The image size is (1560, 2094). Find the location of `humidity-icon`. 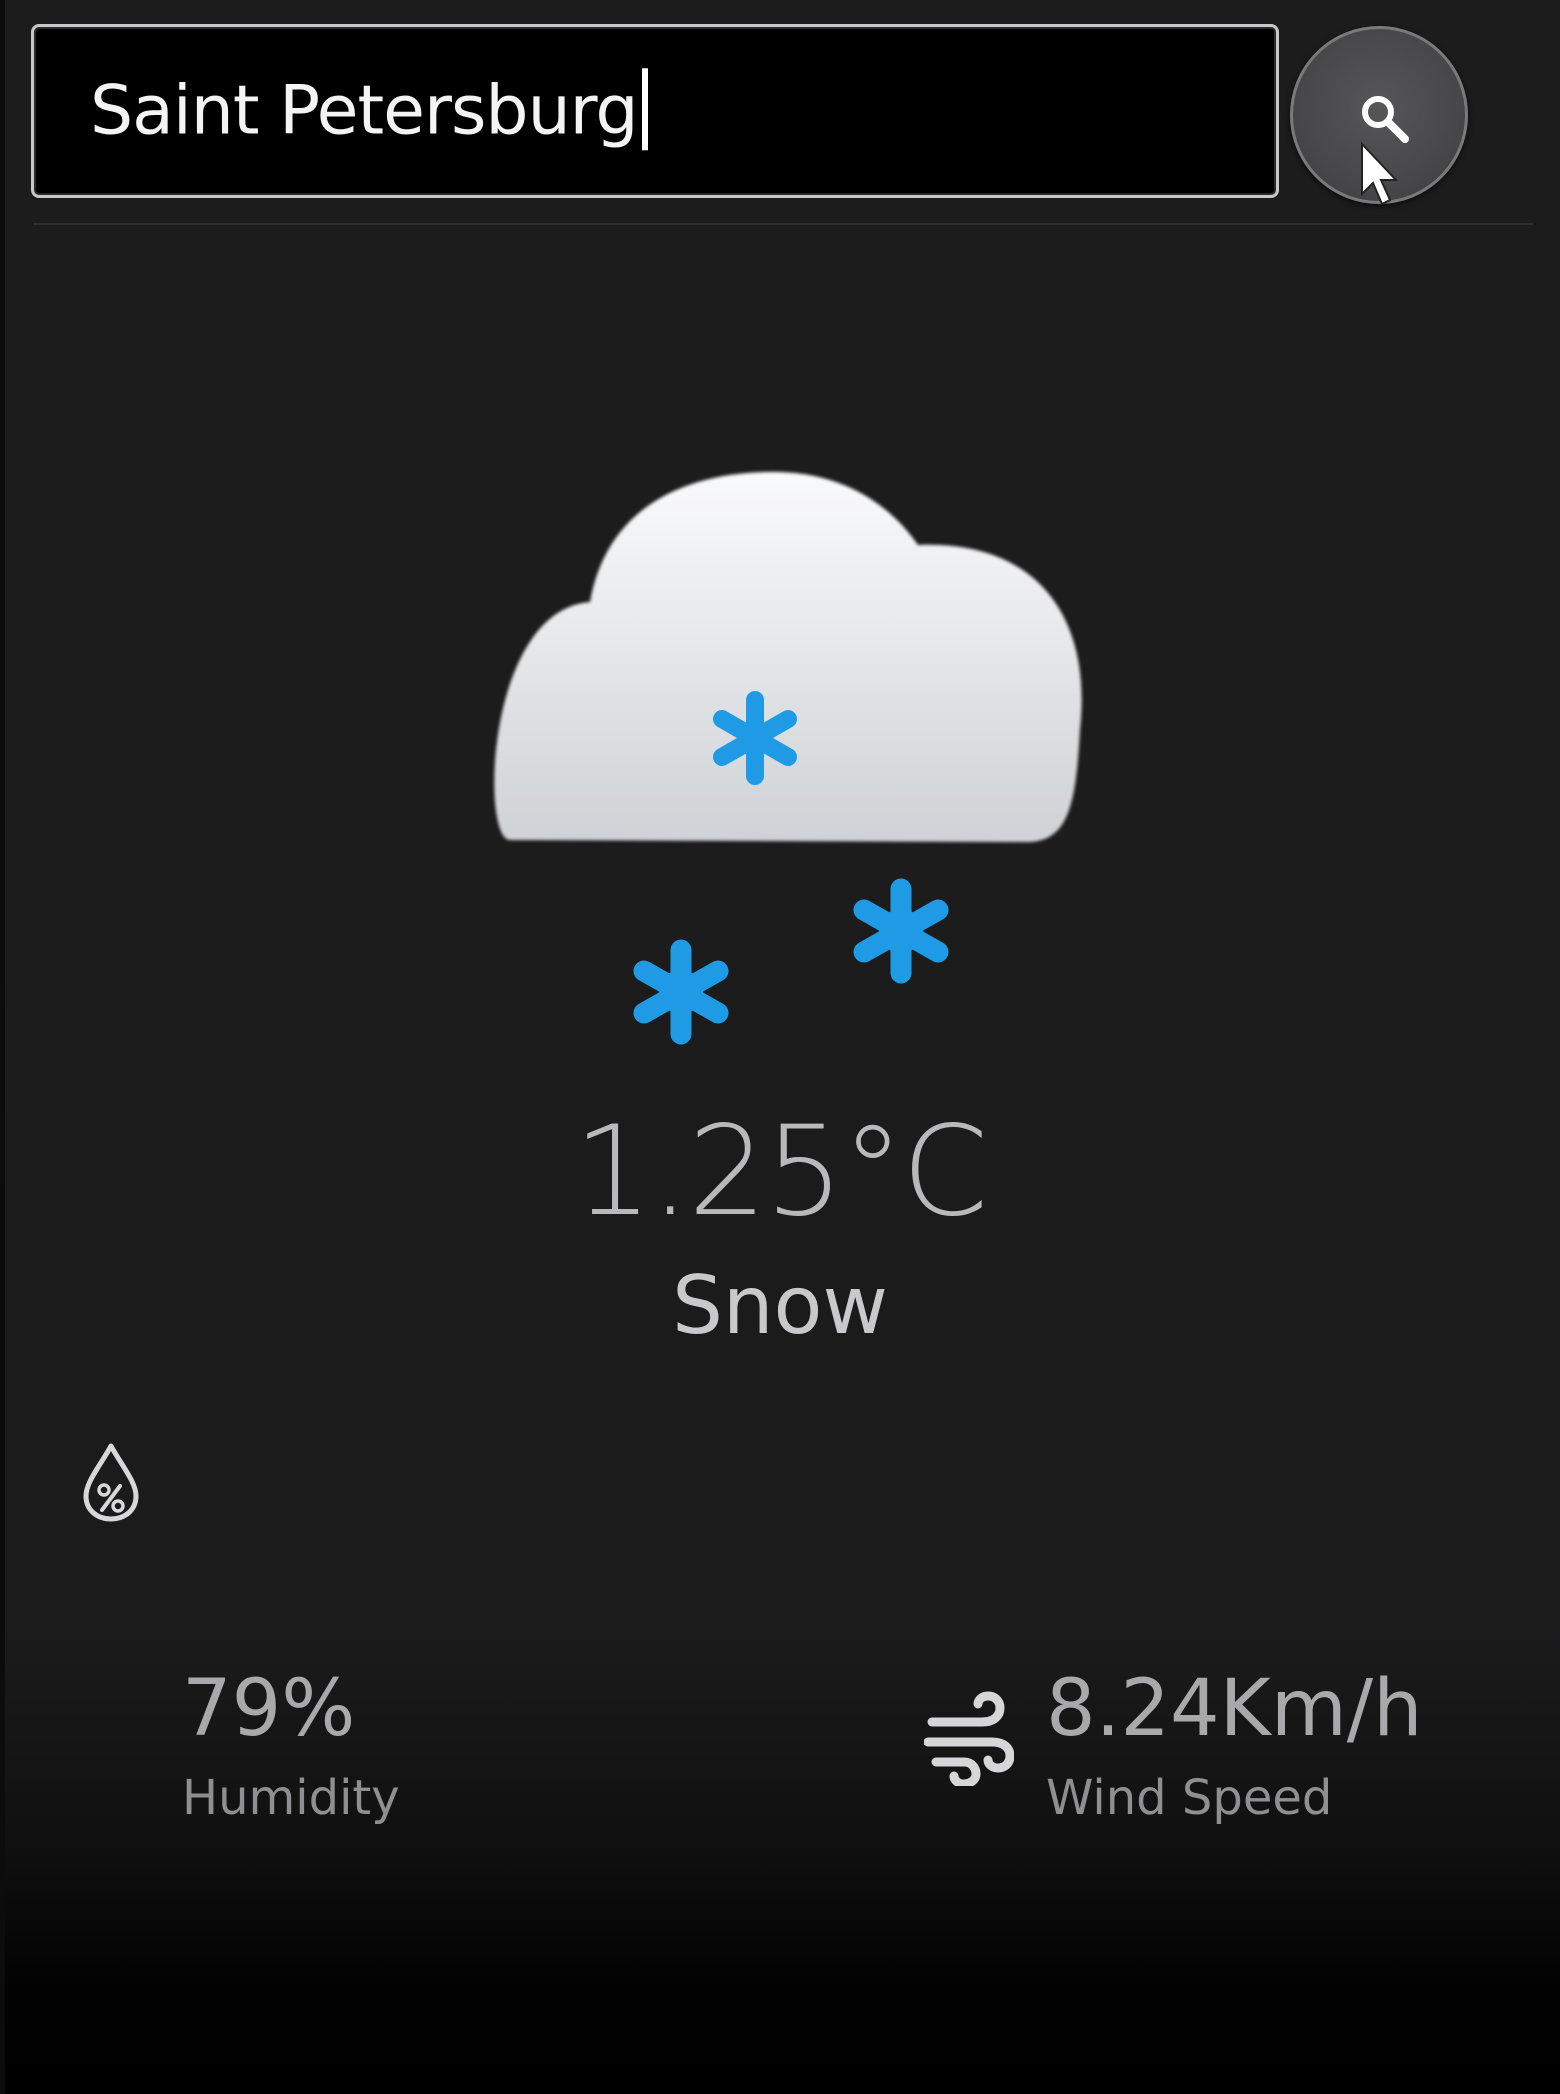

humidity-icon is located at coordinates (111, 1482).